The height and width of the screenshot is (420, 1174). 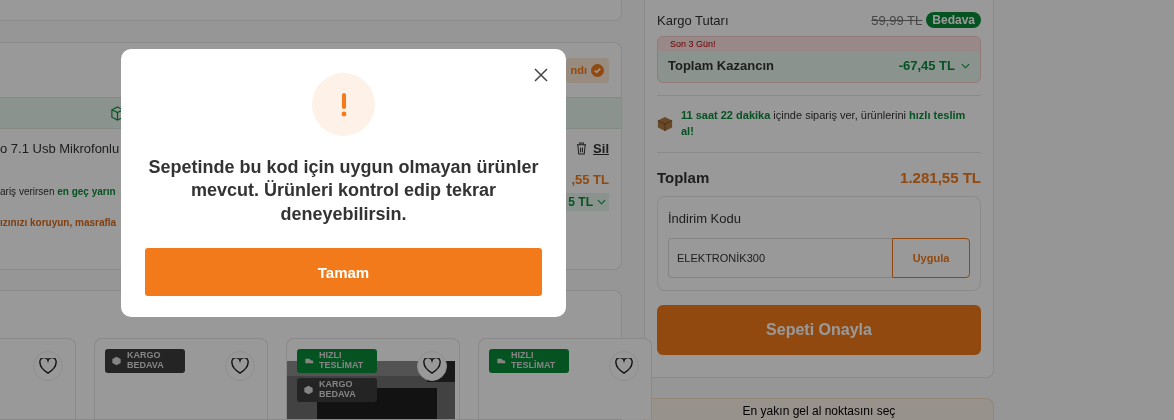 What do you see at coordinates (819, 66) in the screenshot?
I see `savings-dropdown: Toplam Kazancın -67,45 TL` at bounding box center [819, 66].